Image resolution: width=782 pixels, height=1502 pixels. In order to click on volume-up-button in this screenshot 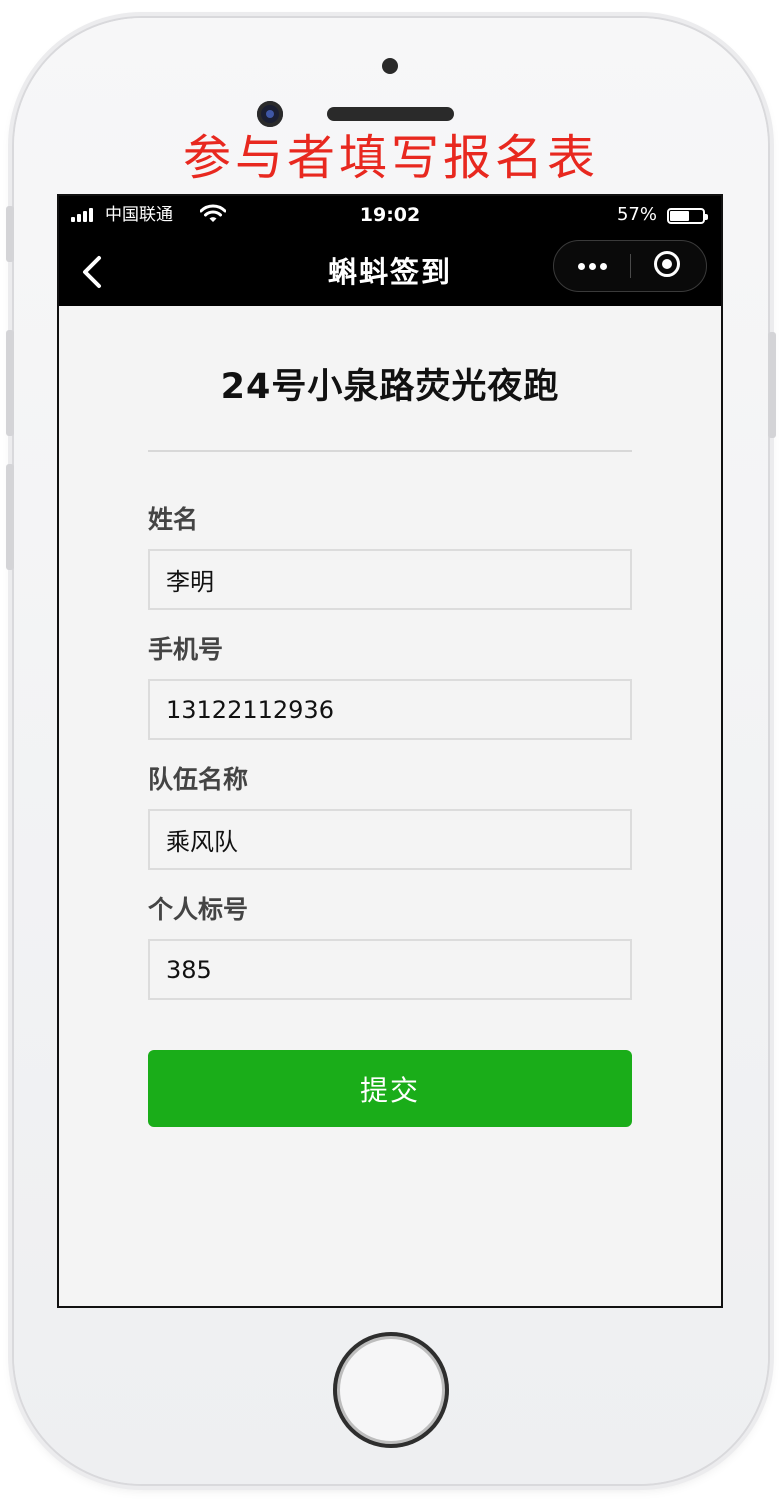, I will do `click(10, 383)`.